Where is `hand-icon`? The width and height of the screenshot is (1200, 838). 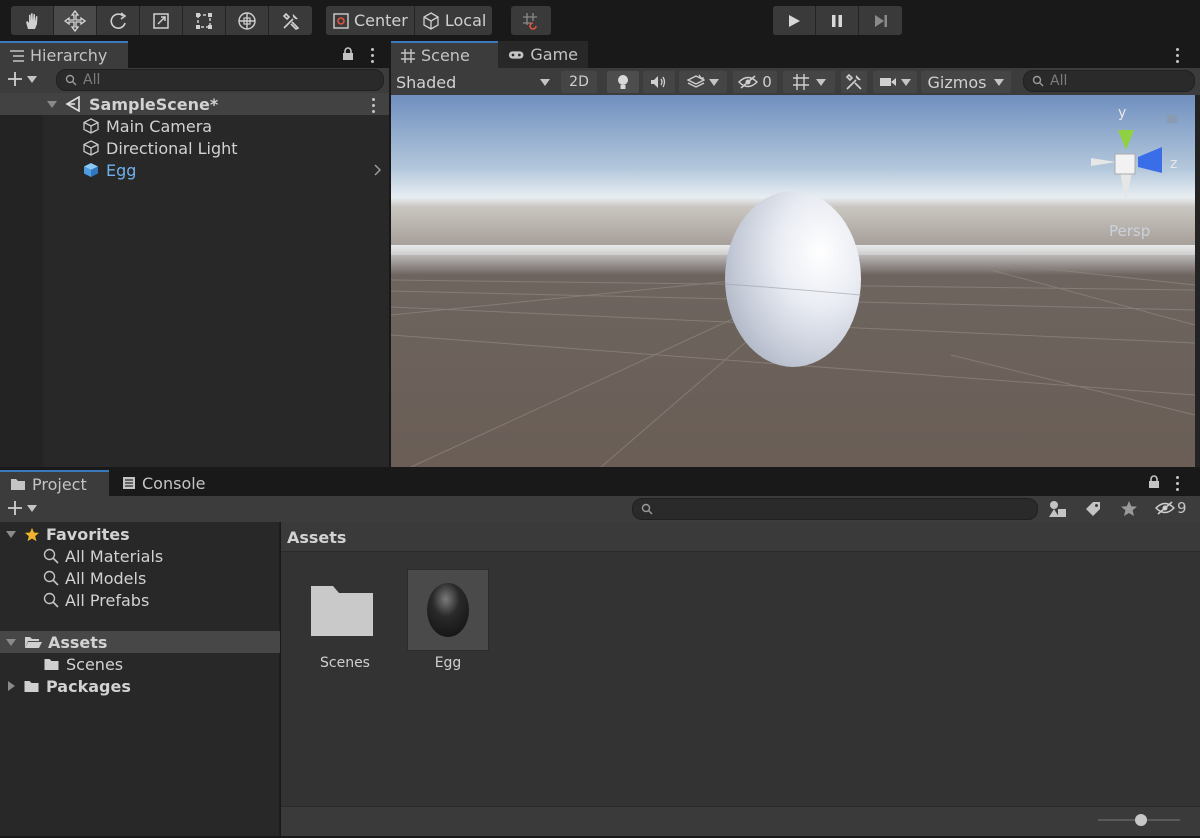
hand-icon is located at coordinates (32, 20).